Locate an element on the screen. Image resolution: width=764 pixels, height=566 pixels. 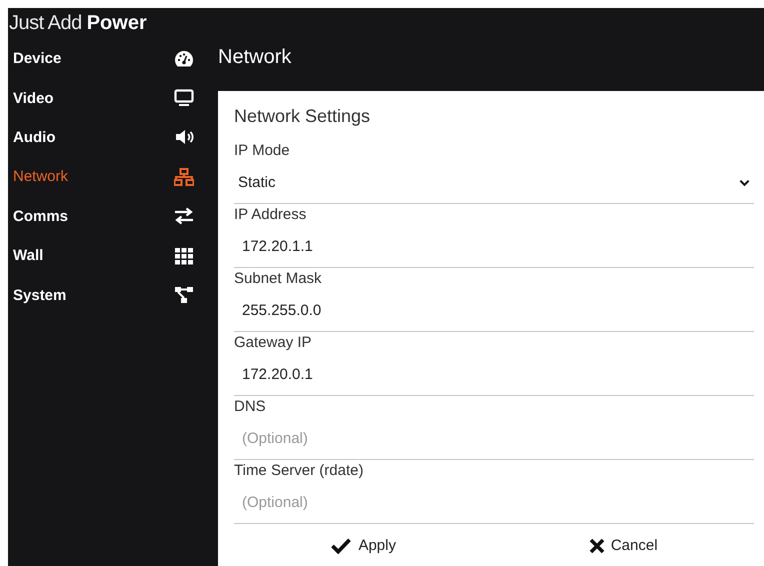
field-label: Subnet Mask is located at coordinates (278, 279).